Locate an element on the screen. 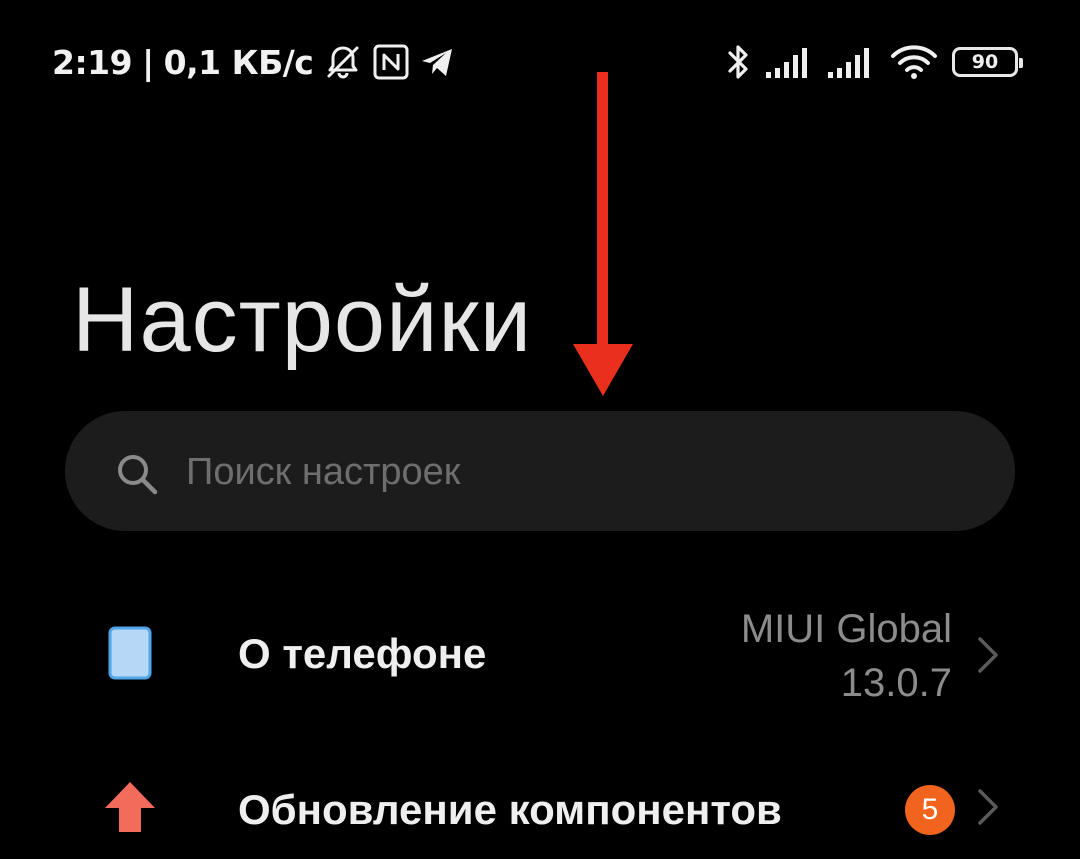  status-time: 2:19 is located at coordinates (92, 62).